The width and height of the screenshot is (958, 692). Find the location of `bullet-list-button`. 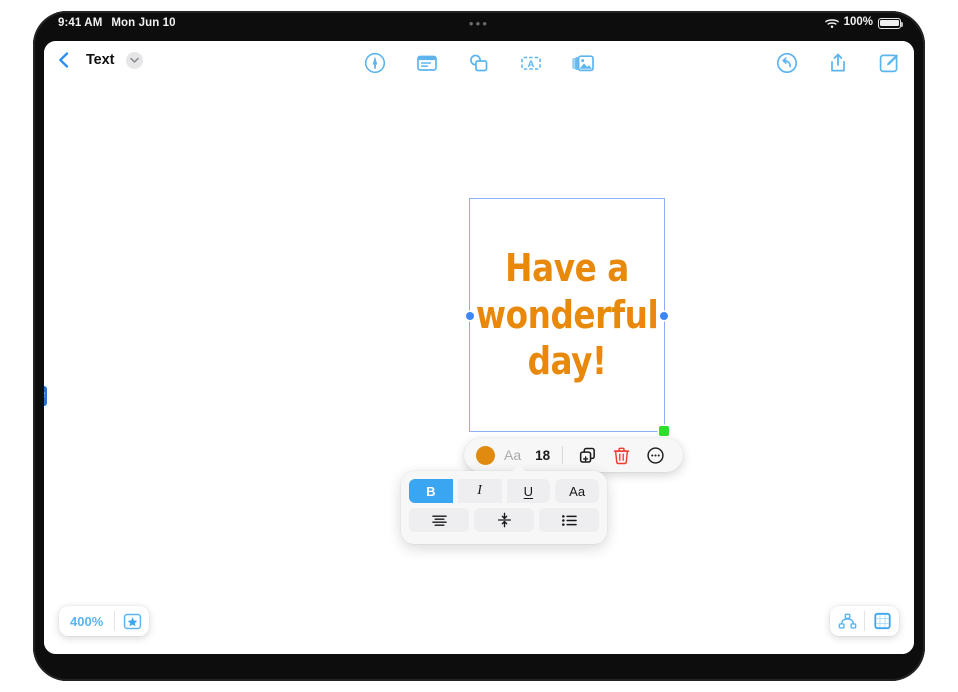

bullet-list-button is located at coordinates (569, 520).